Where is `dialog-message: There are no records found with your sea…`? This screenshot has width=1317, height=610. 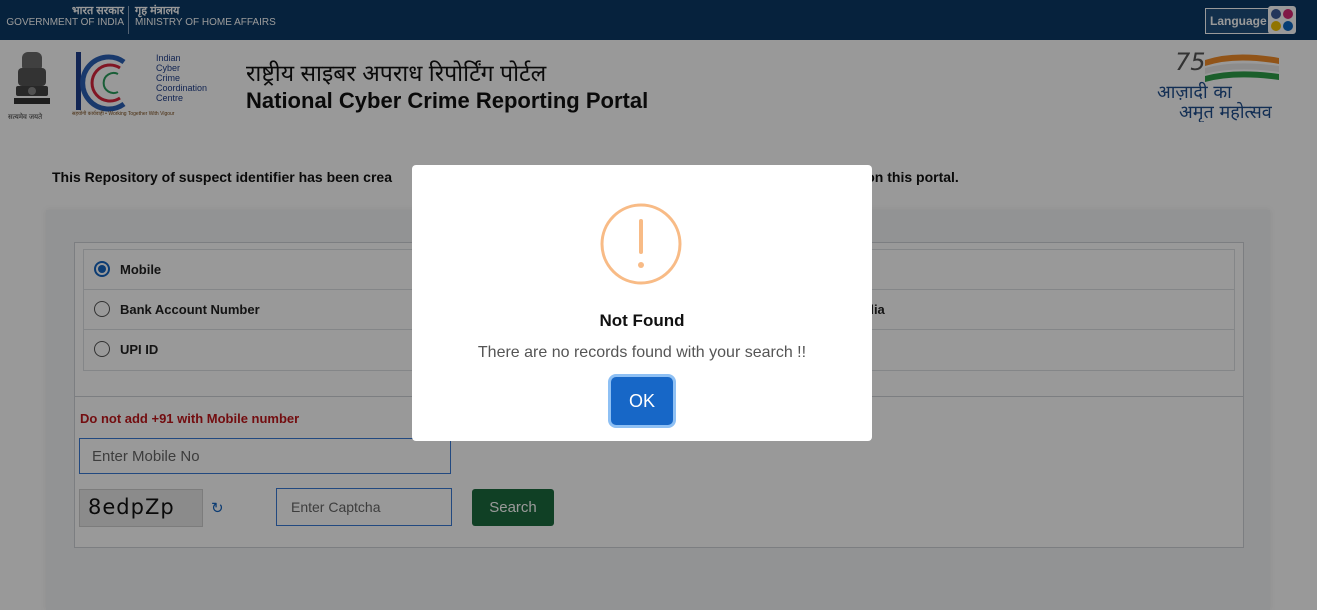 dialog-message: There are no records found with your sea… is located at coordinates (642, 352).